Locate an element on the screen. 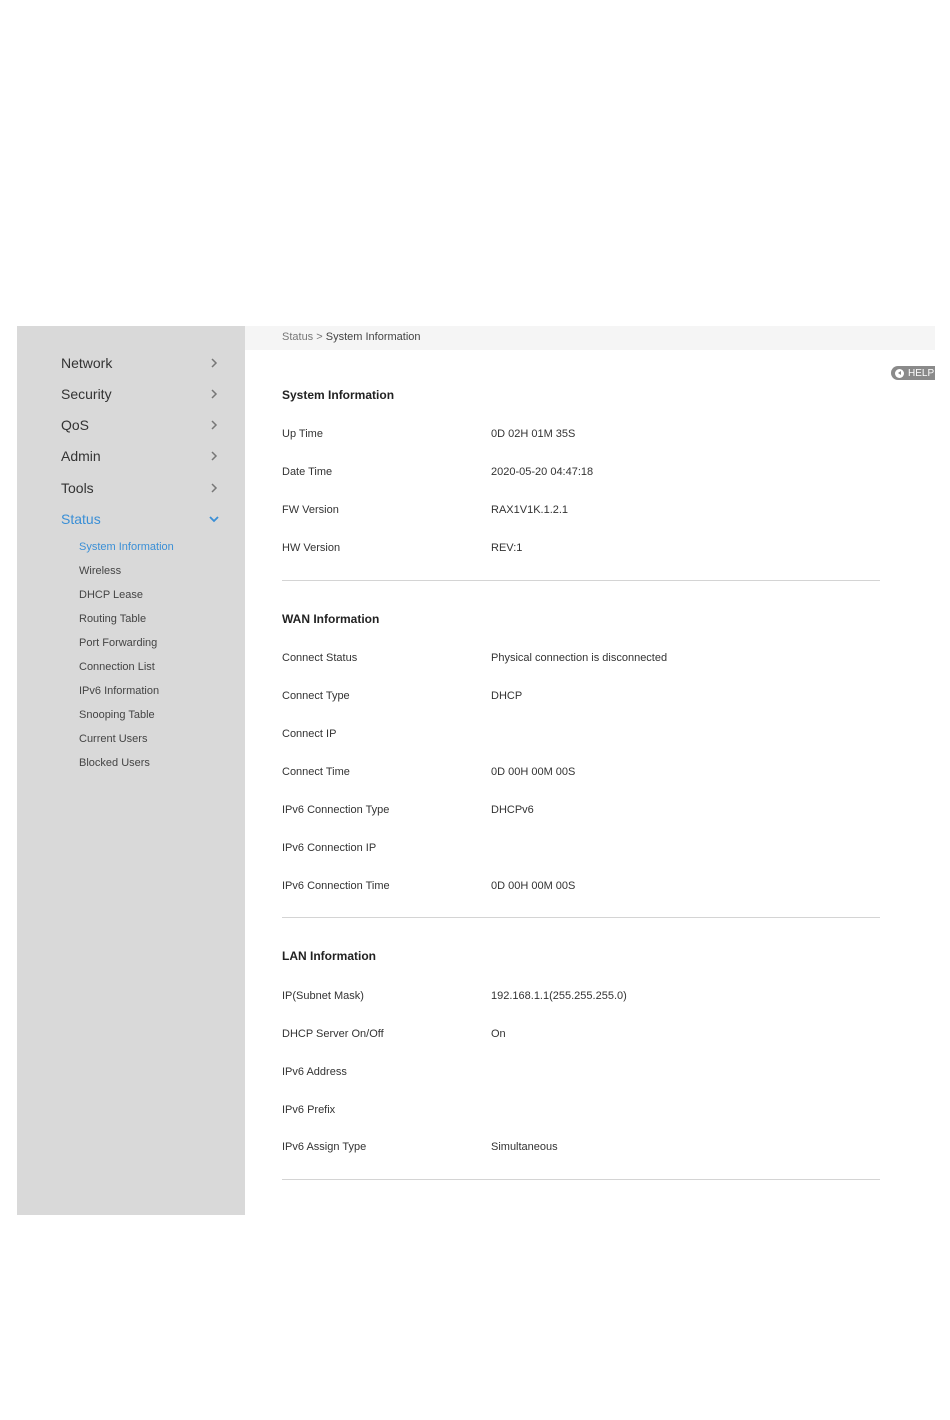  breadcrumb-bar: Status > System Information is located at coordinates (590, 338).